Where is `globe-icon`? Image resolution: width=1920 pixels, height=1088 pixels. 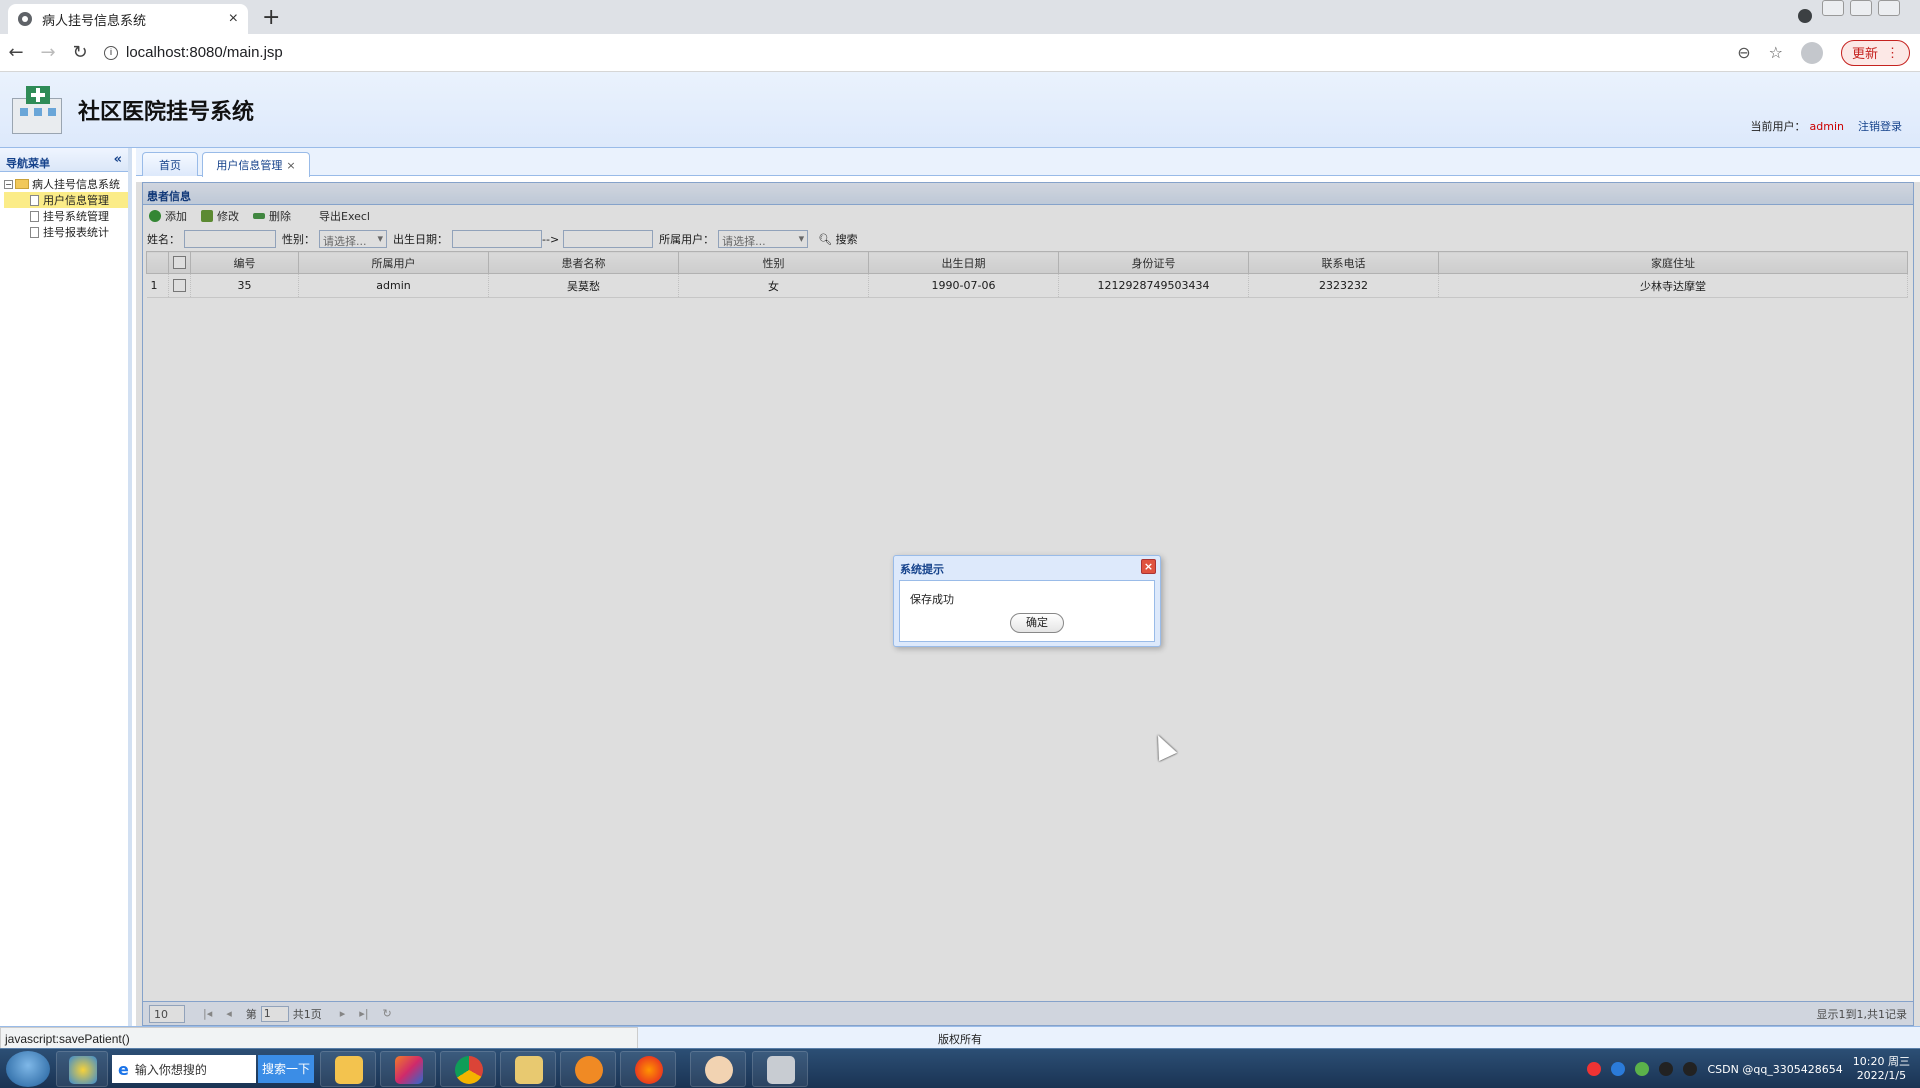
globe-icon is located at coordinates (25, 19).